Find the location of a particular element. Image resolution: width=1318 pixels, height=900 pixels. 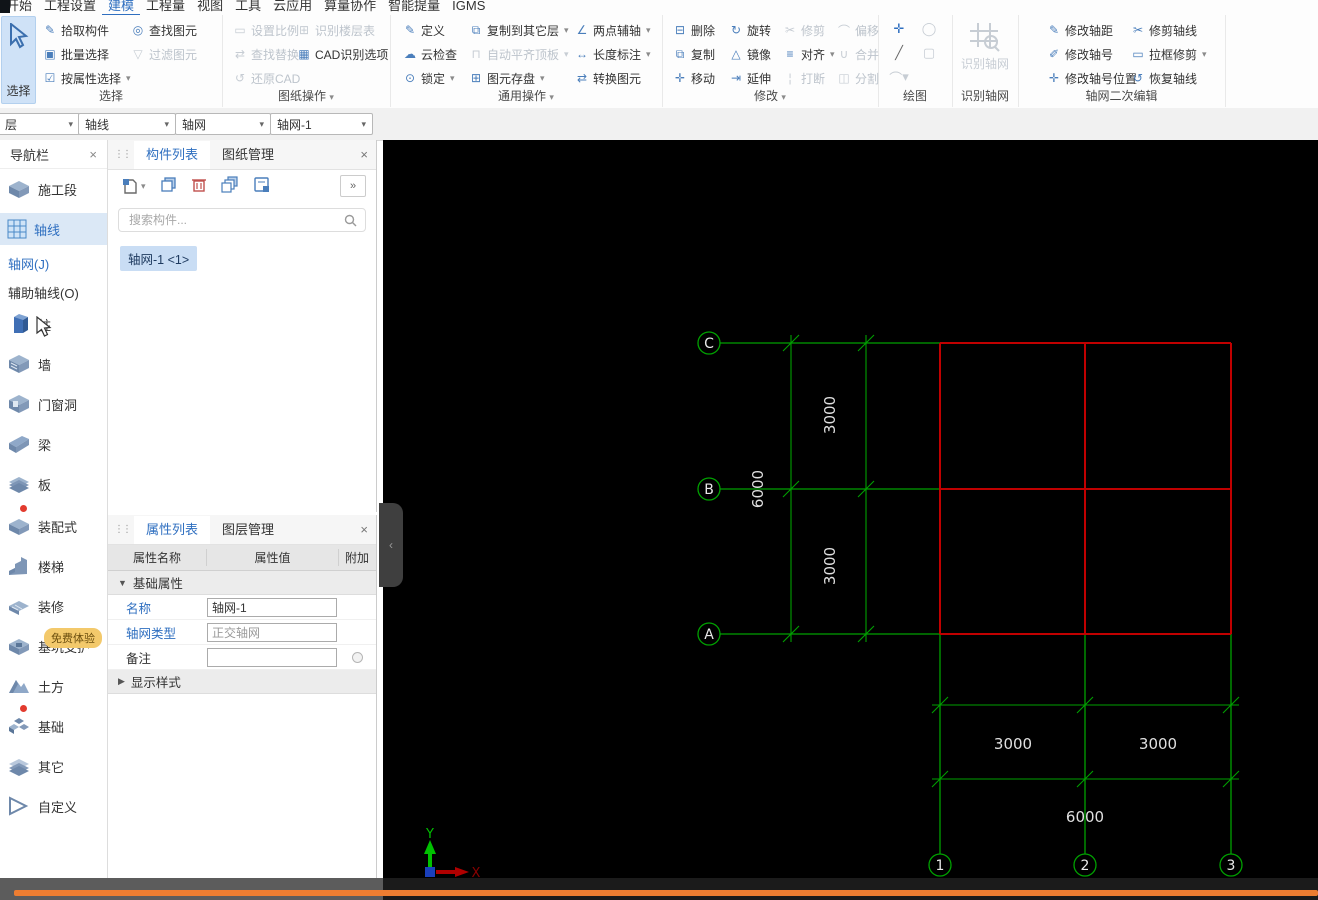

define-icon: ✎ is located at coordinates (410, 30).